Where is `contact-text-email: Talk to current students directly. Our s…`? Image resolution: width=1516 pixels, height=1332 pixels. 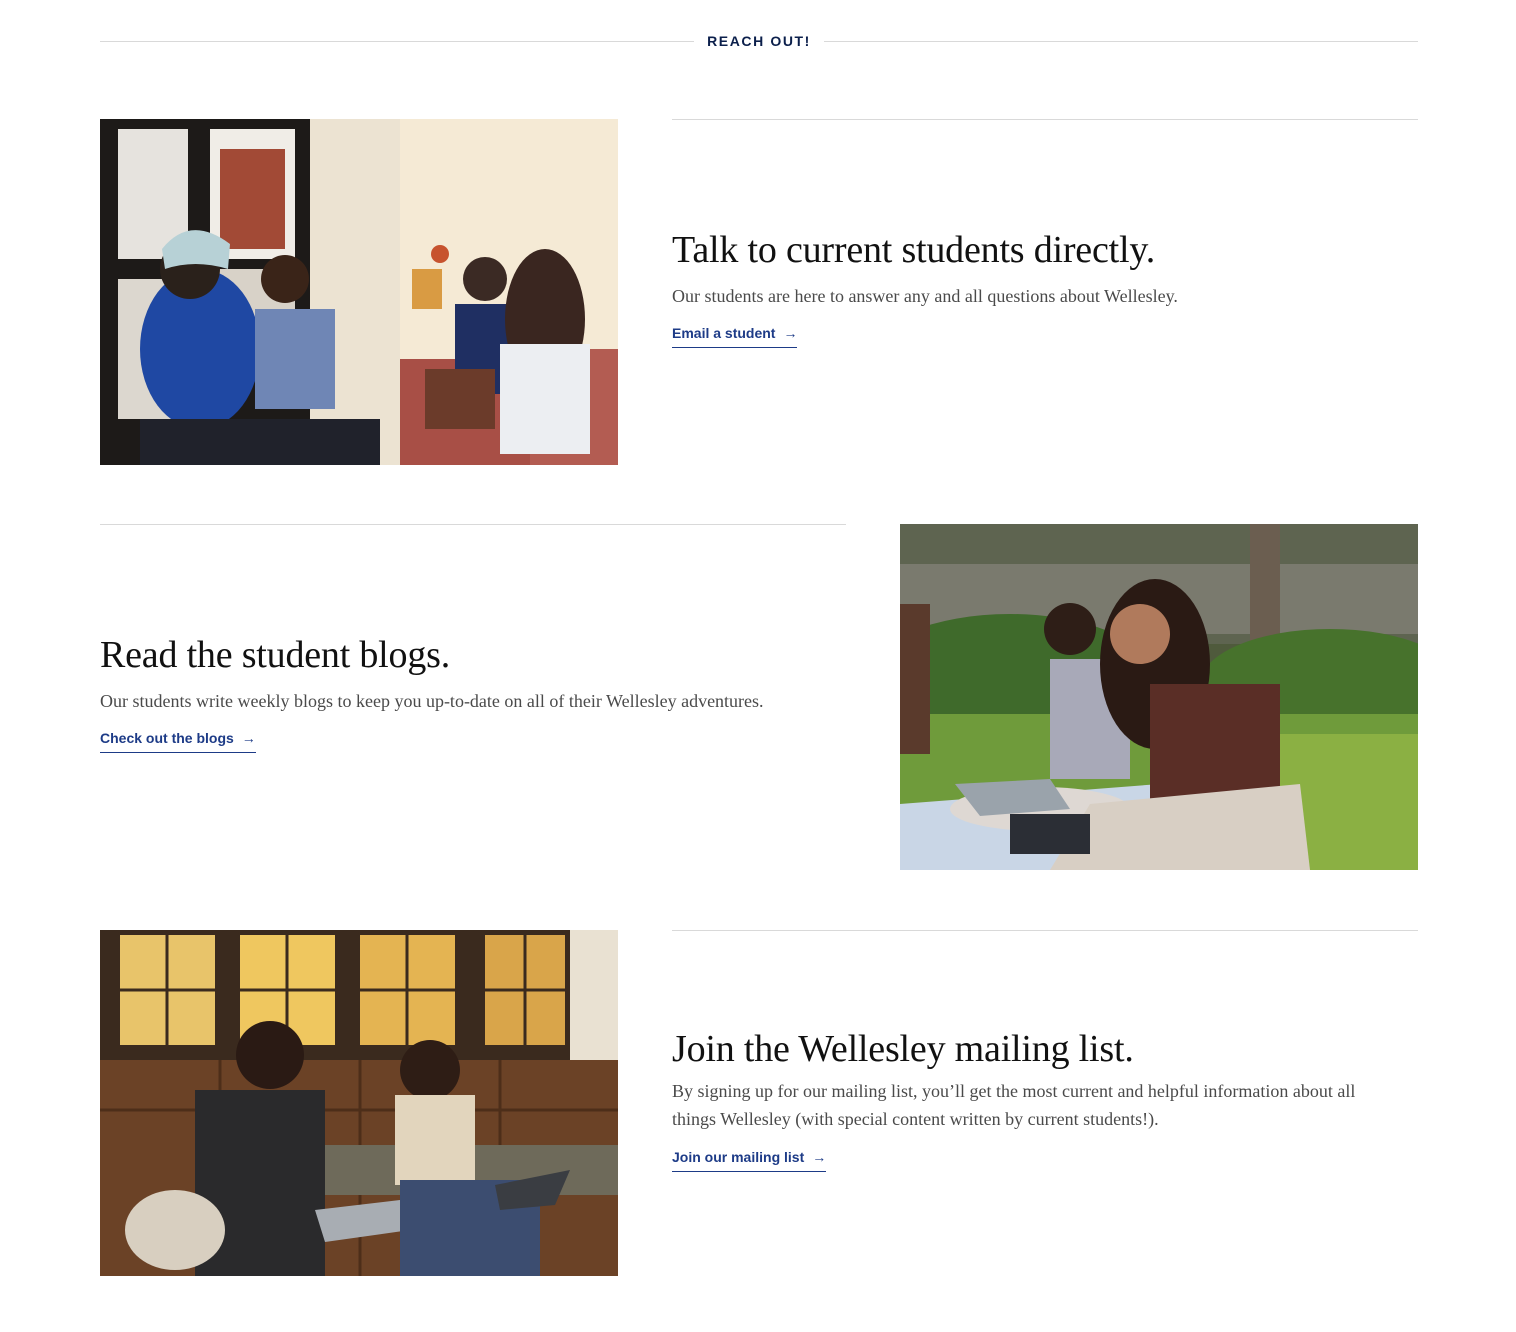 contact-text-email: Talk to current students directly. Our s… is located at coordinates (1045, 292).